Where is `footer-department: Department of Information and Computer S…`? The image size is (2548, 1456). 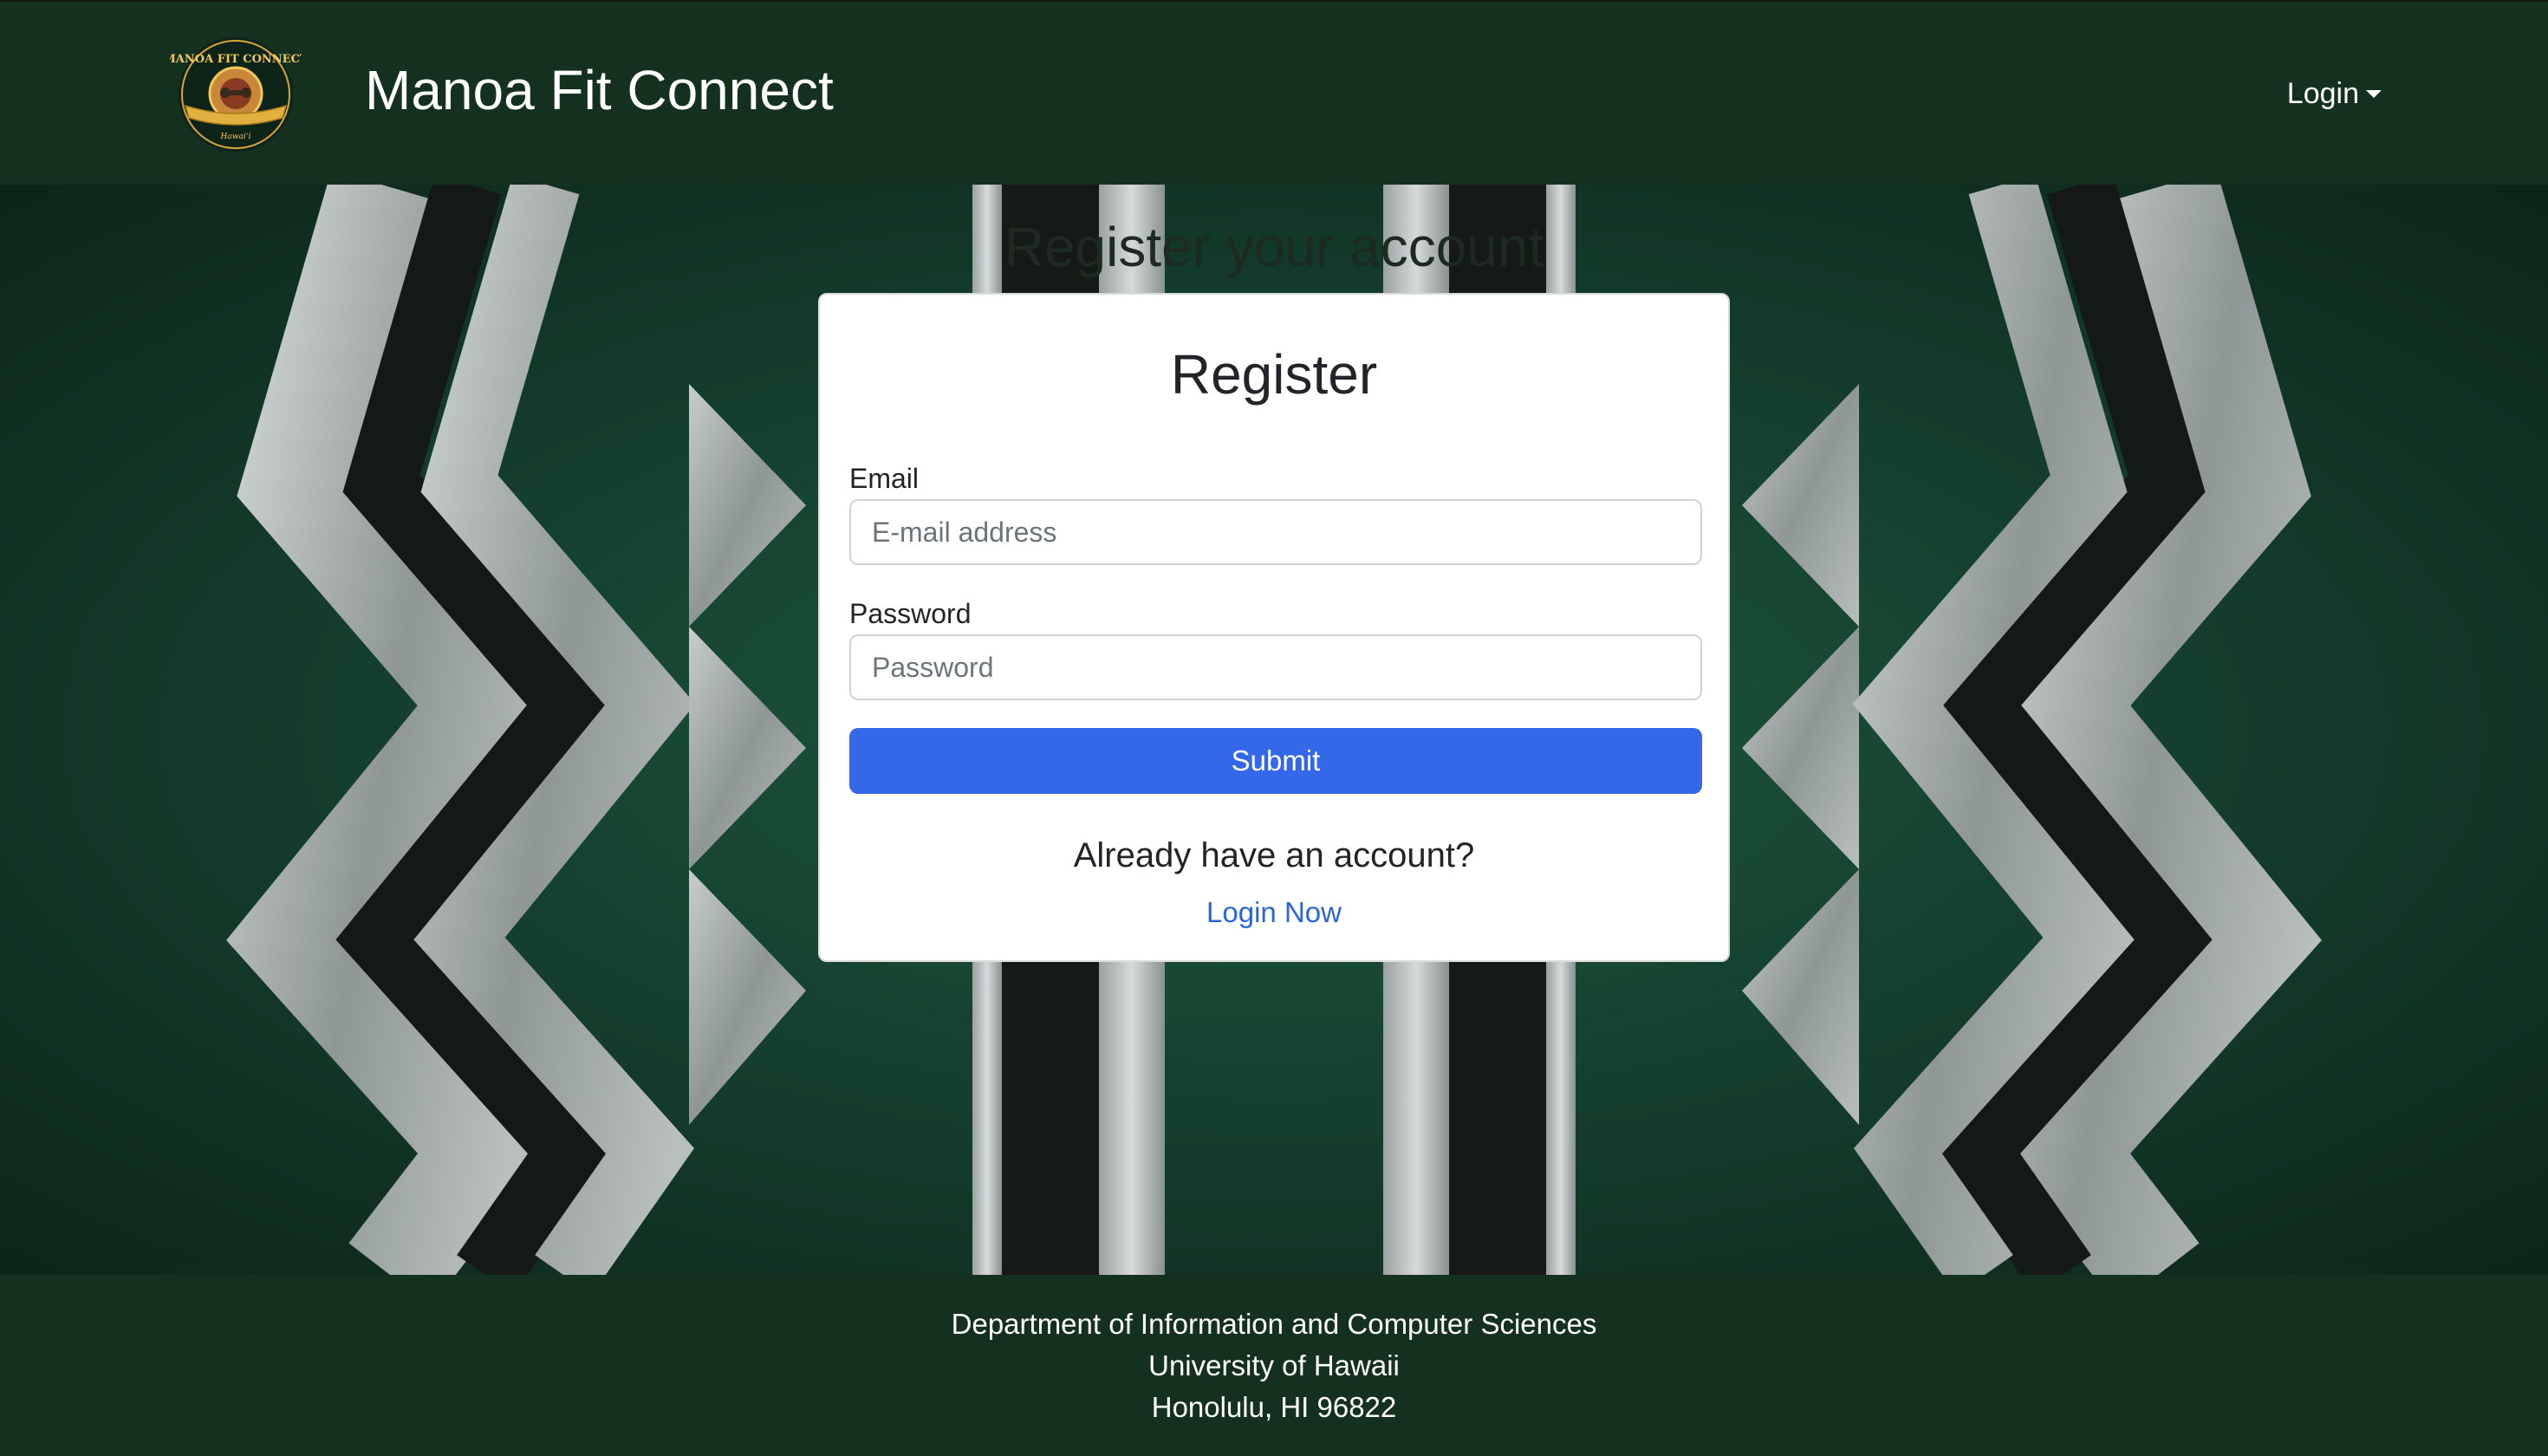
footer-department: Department of Information and Computer S… is located at coordinates (1274, 1324).